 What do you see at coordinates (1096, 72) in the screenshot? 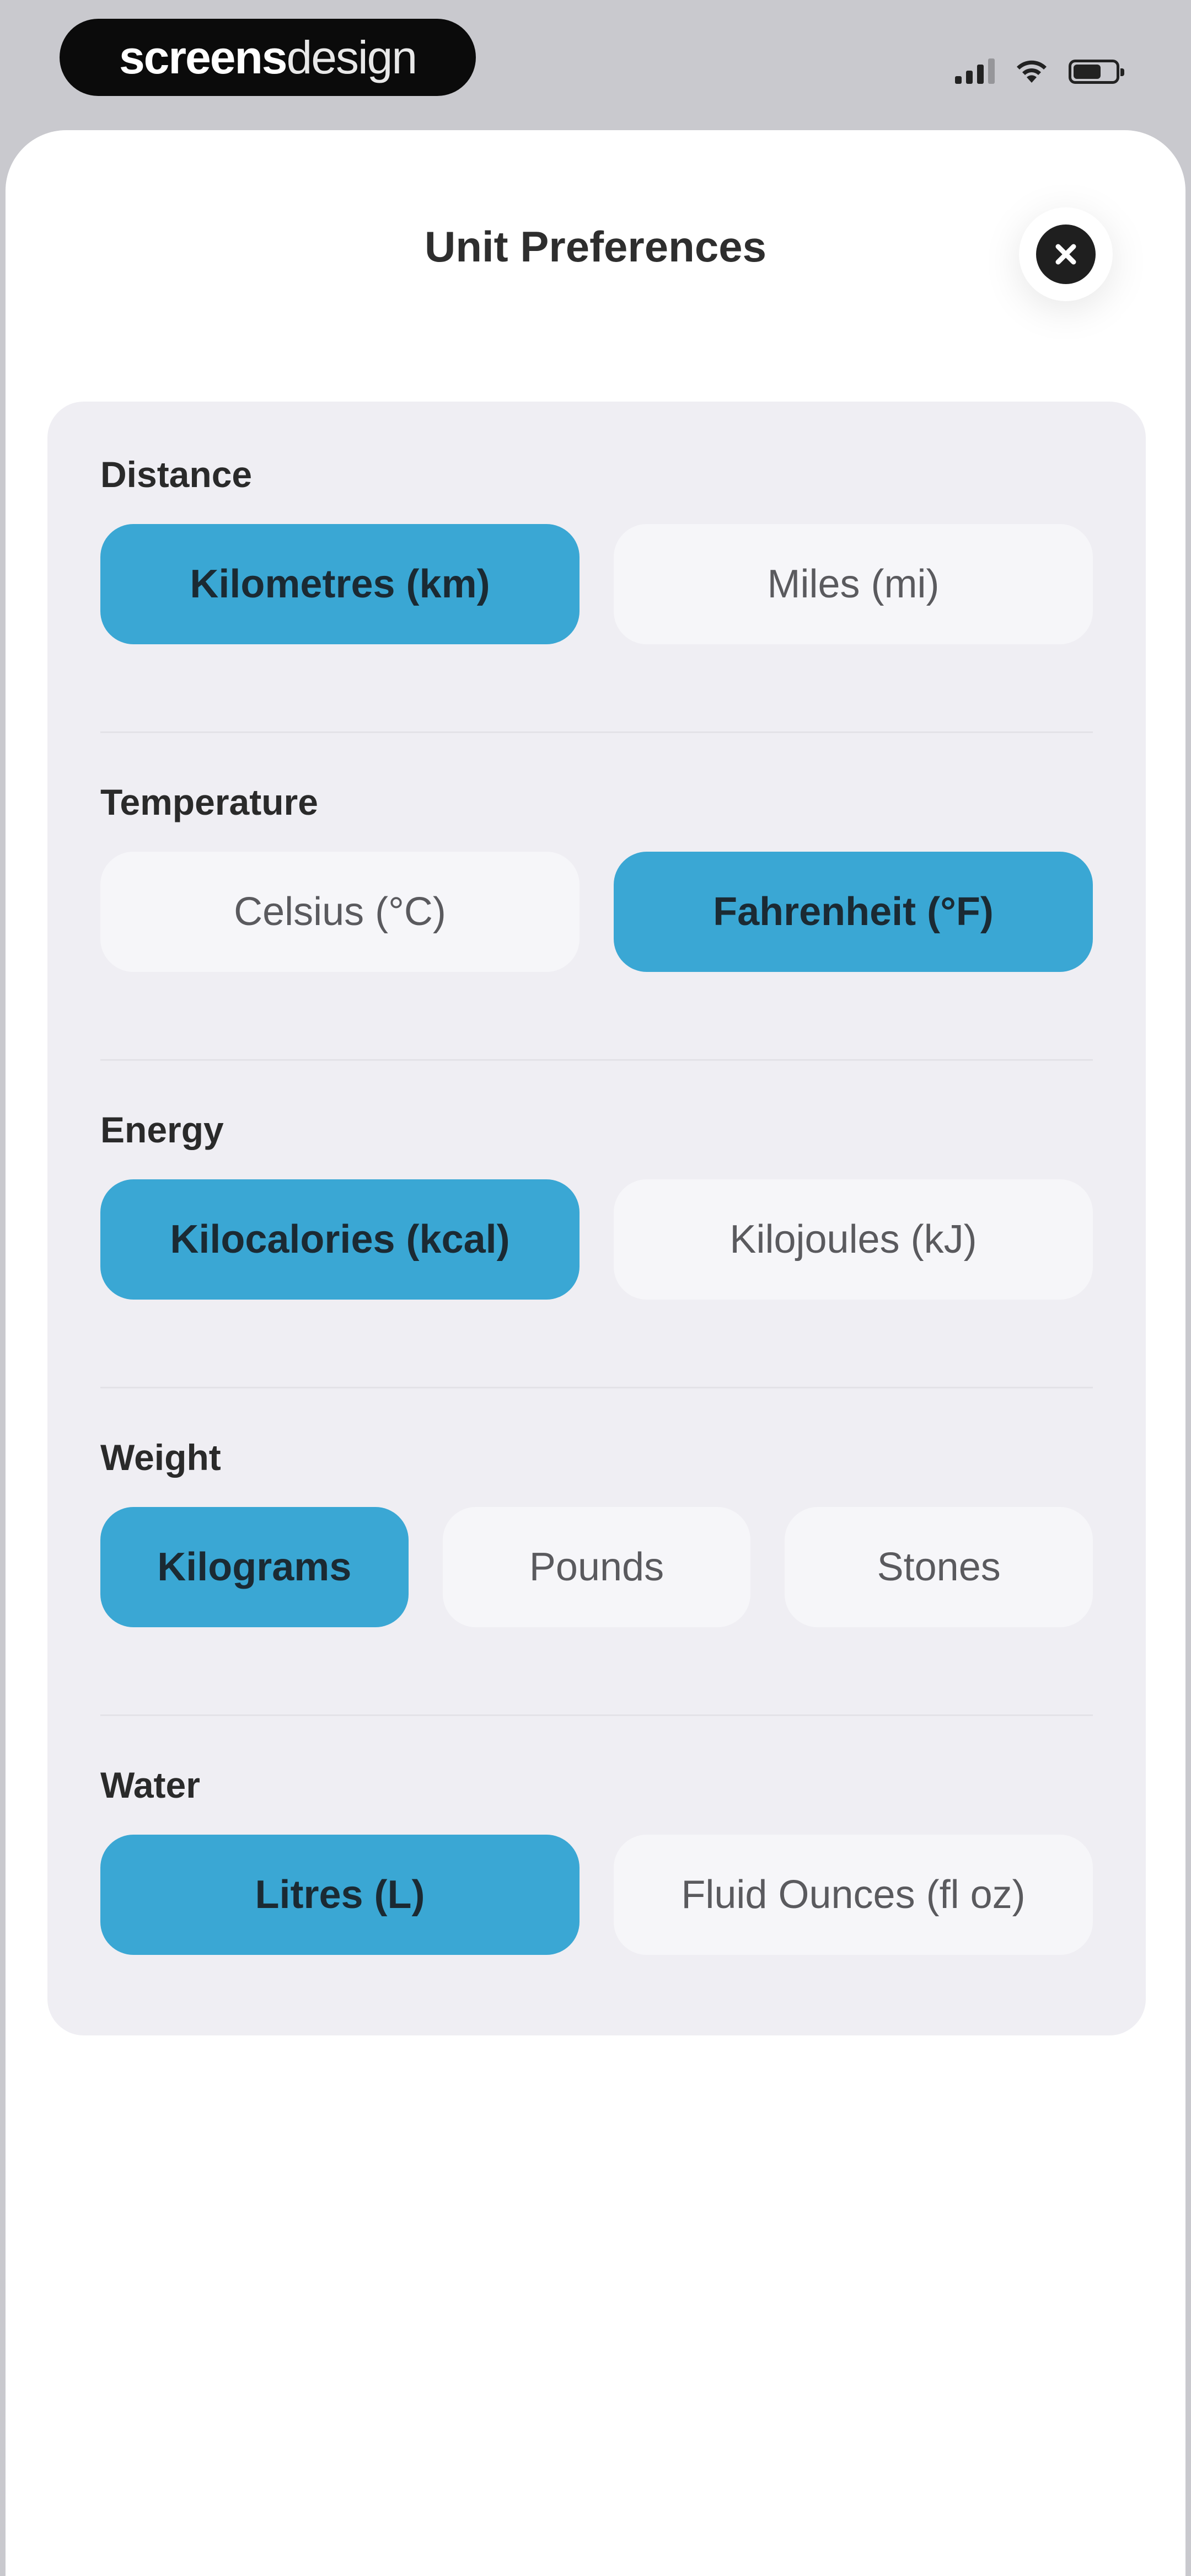
I see `battery-icon` at bounding box center [1096, 72].